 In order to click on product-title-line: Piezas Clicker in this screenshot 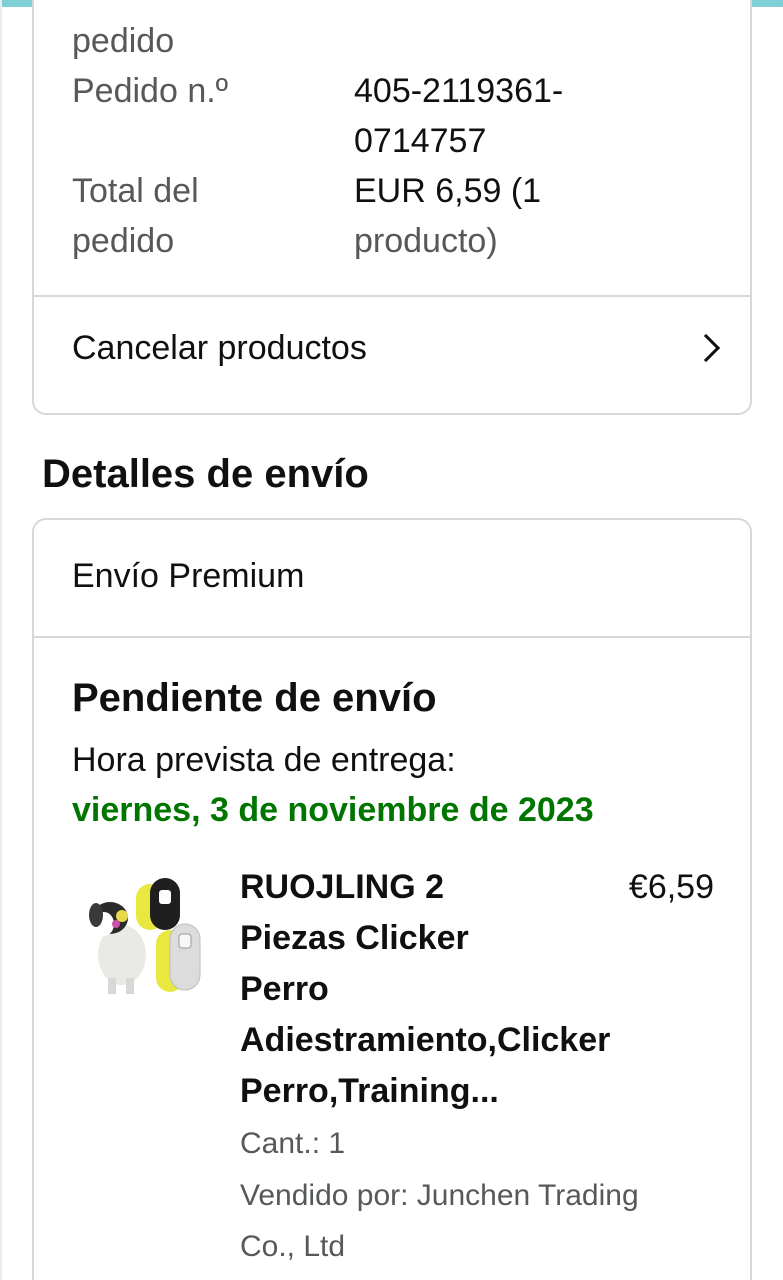, I will do `click(354, 938)`.